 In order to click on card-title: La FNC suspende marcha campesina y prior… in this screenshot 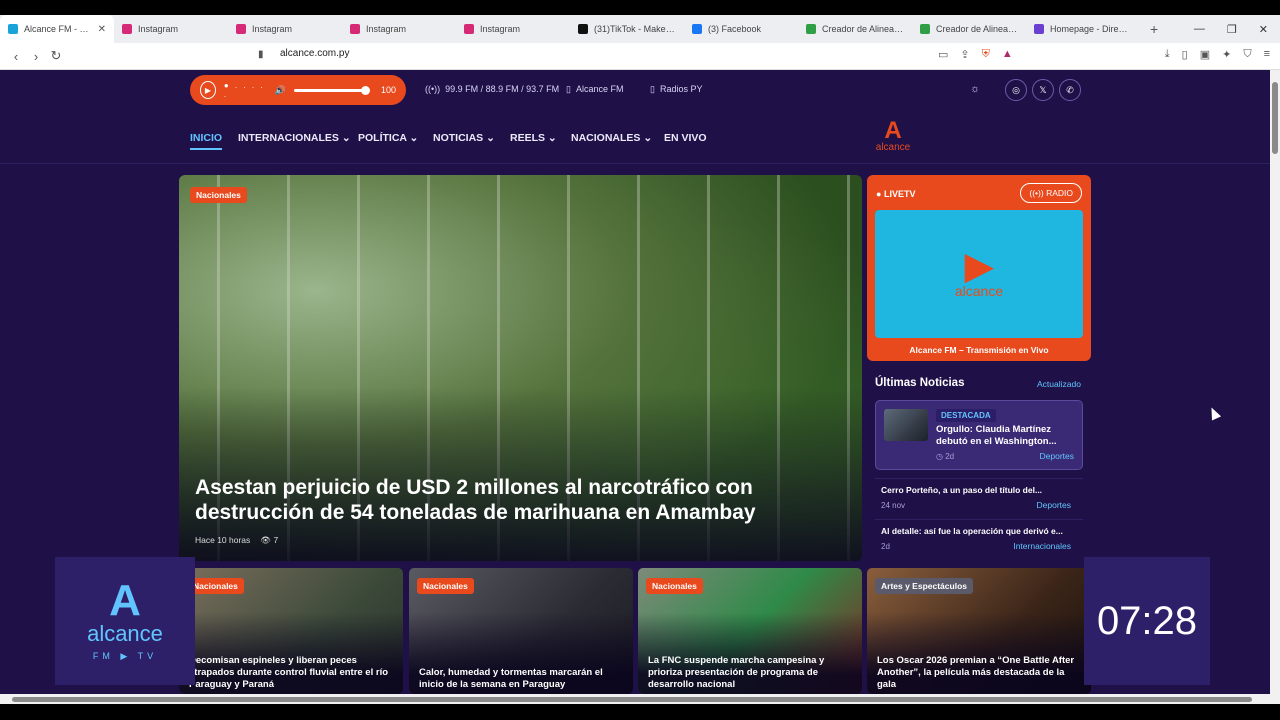, I will do `click(750, 673)`.